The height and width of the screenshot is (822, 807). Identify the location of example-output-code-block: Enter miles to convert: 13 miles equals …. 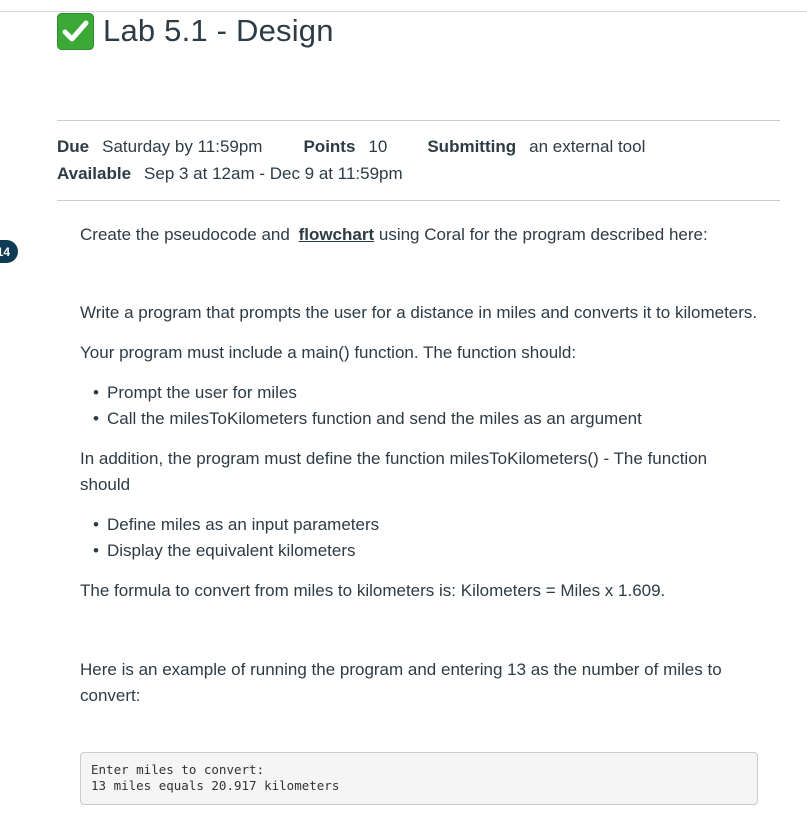
(419, 778).